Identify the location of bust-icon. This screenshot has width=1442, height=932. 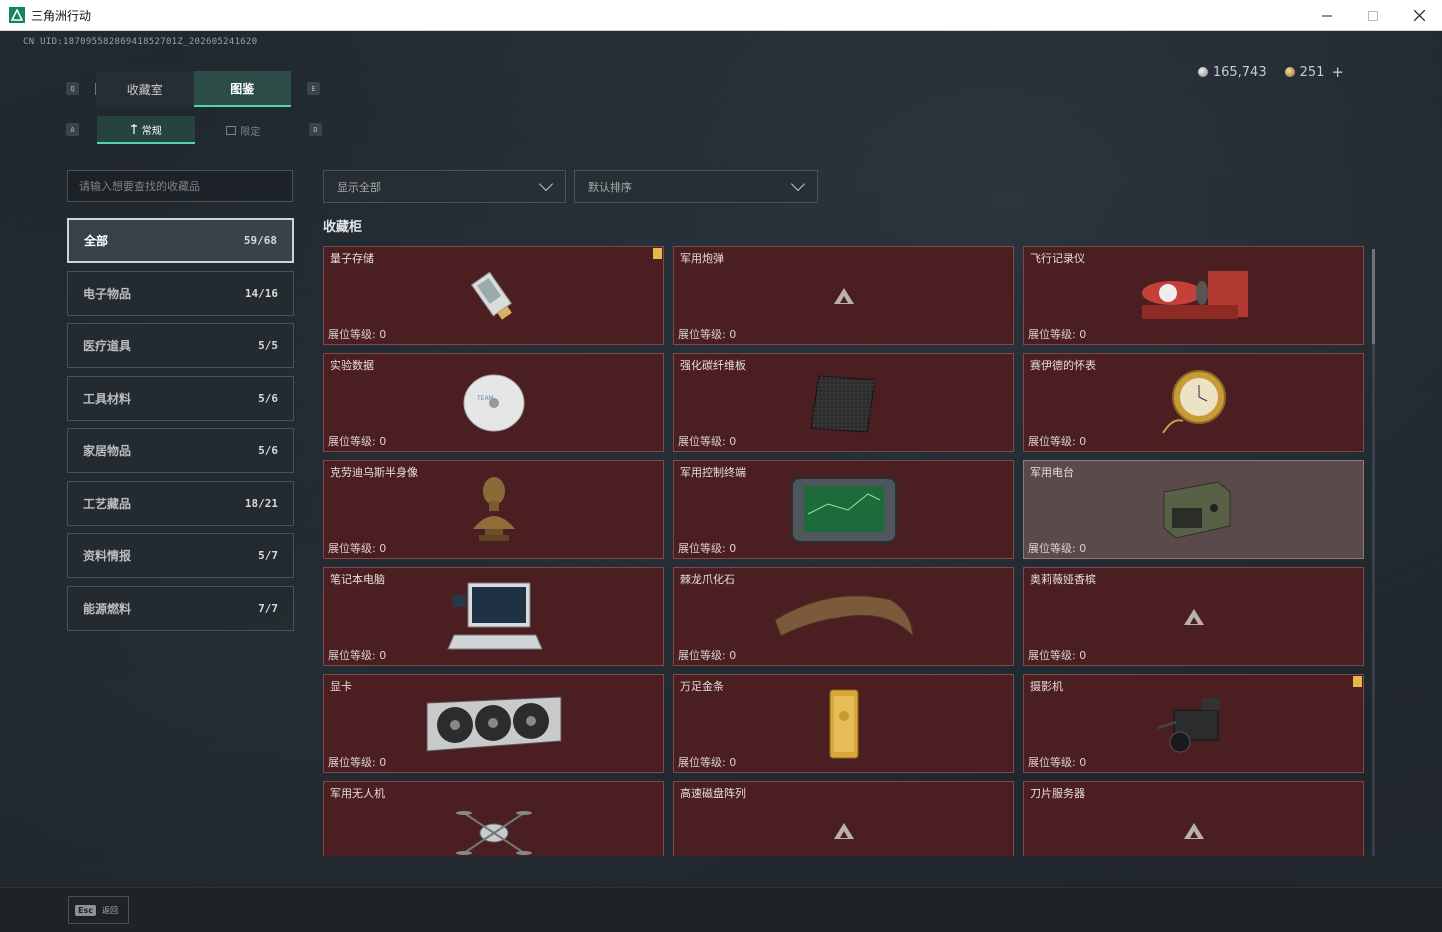
(494, 510).